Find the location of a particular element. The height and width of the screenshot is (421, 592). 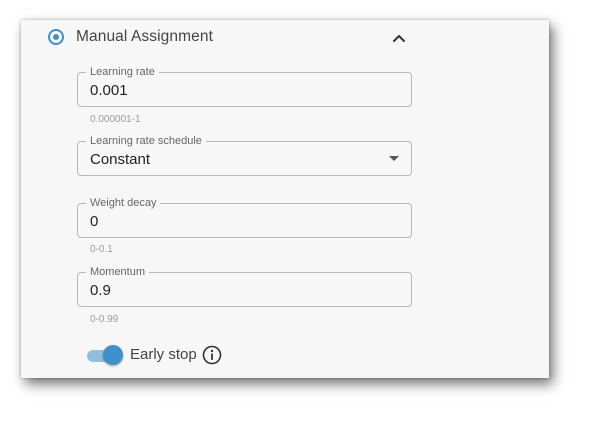

section-title: Manual Assignment is located at coordinates (144, 36).